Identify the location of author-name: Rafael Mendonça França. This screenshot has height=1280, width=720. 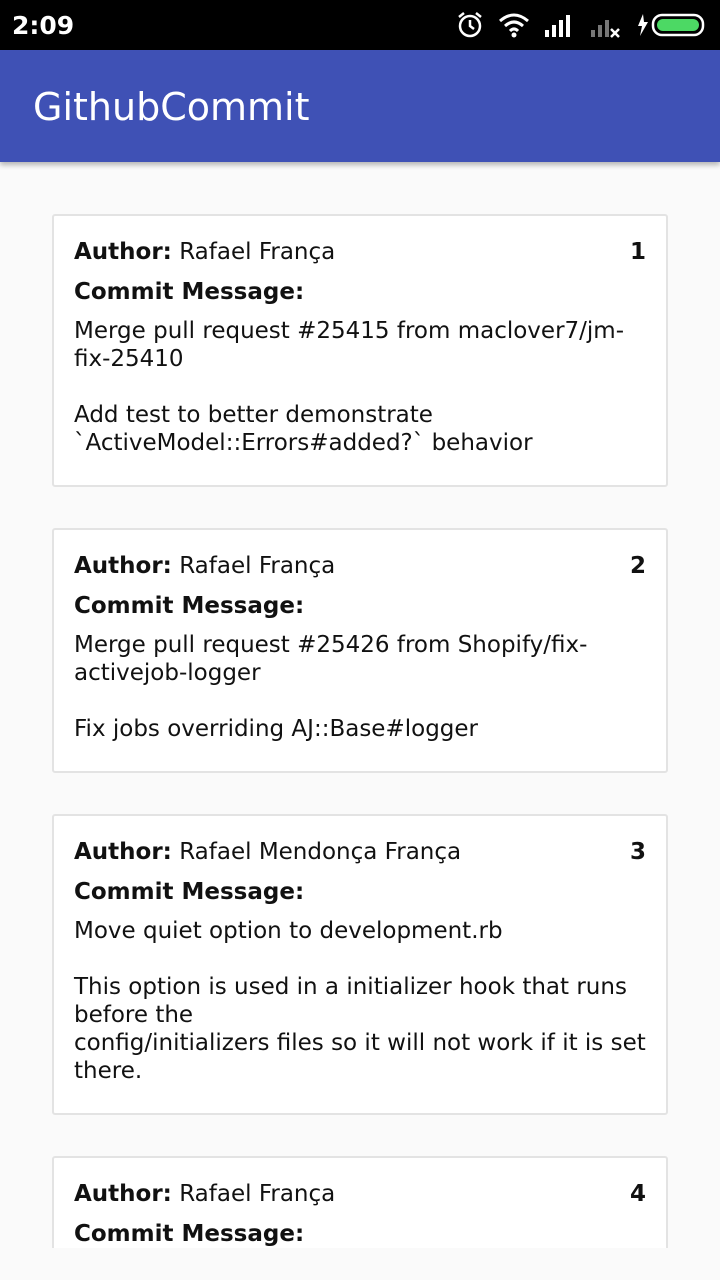
(320, 852).